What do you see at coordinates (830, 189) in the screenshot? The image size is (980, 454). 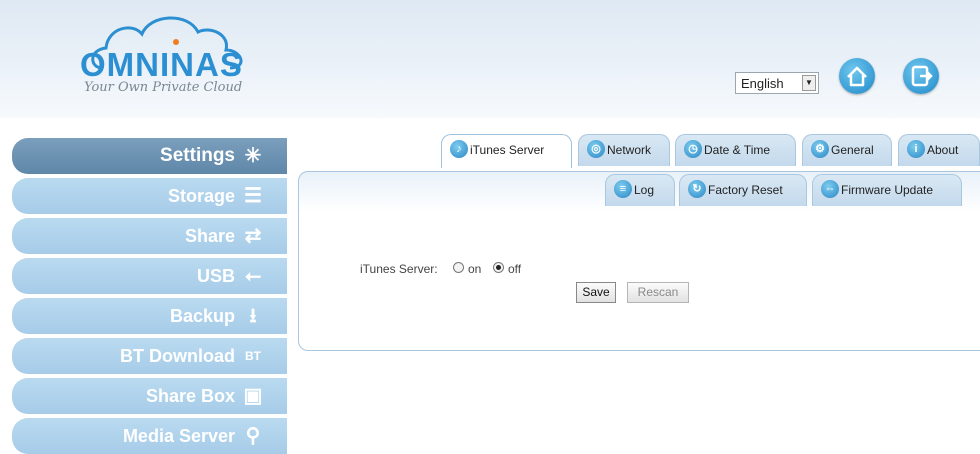 I see `update-icon: ⇔` at bounding box center [830, 189].